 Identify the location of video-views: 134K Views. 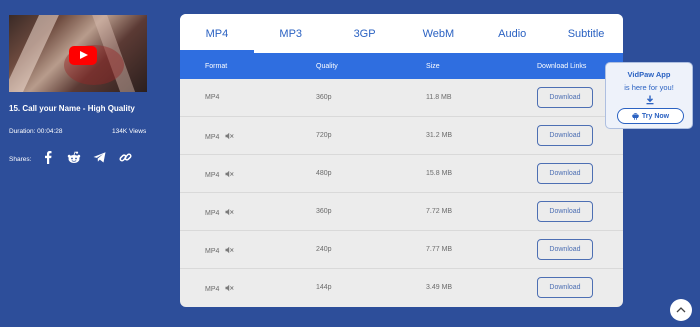
(129, 131).